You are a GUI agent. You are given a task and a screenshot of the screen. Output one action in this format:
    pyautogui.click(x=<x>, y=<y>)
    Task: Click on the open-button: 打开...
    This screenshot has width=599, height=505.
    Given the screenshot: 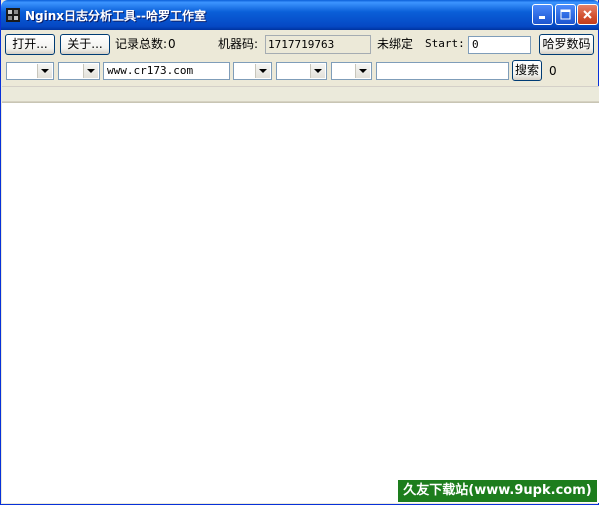 What is the action you would take?
    pyautogui.click(x=30, y=44)
    